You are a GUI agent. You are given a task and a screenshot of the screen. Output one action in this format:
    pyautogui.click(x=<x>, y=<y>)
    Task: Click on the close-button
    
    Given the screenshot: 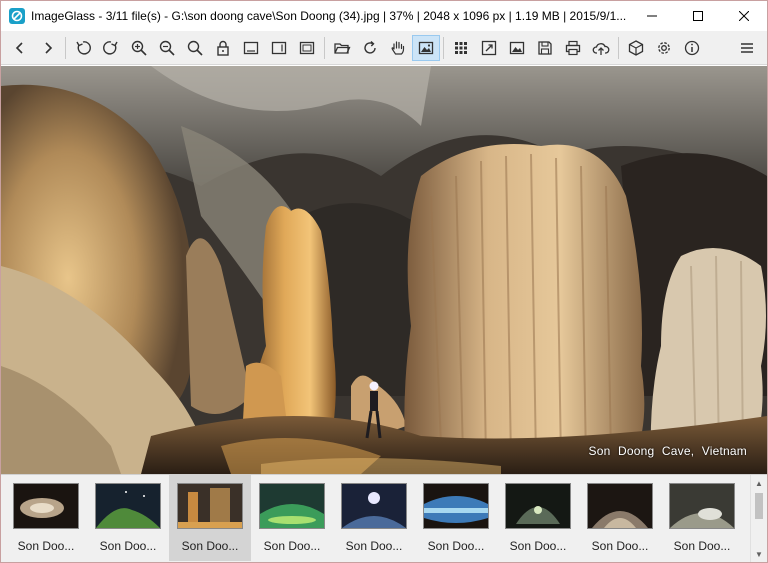 What is the action you would take?
    pyautogui.click(x=744, y=16)
    